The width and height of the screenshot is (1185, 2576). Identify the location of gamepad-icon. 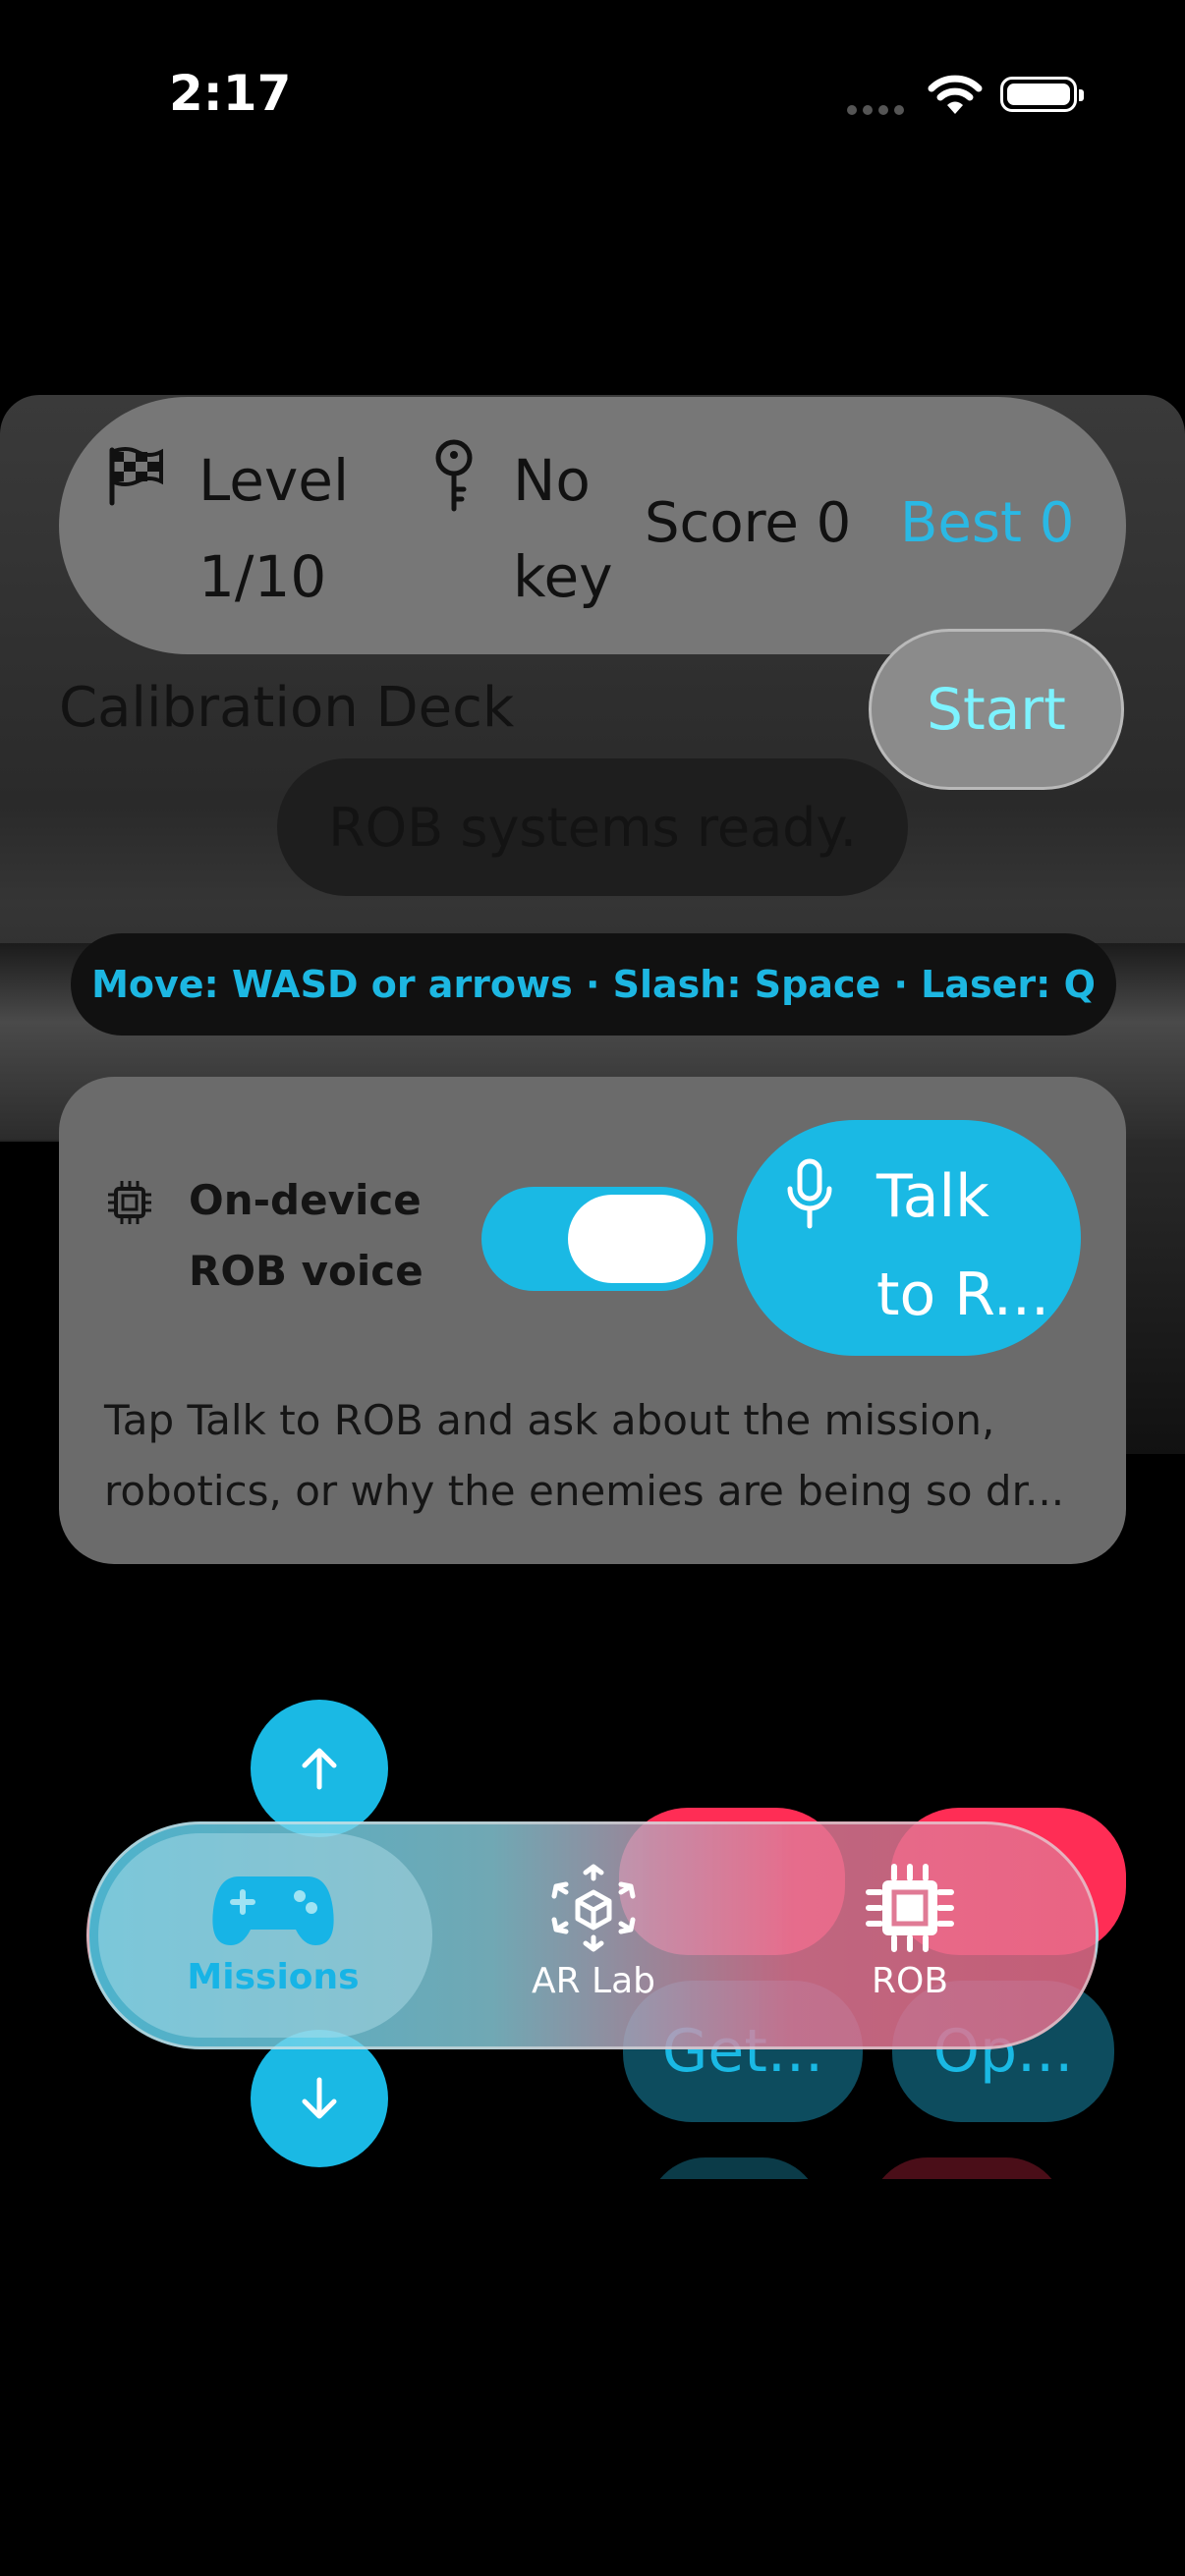
(273, 1910).